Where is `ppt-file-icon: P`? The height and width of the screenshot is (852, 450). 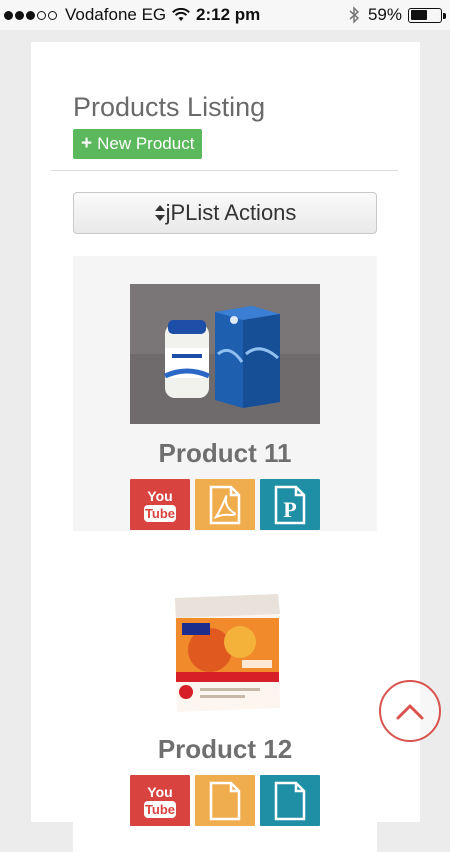
ppt-file-icon: P is located at coordinates (290, 504).